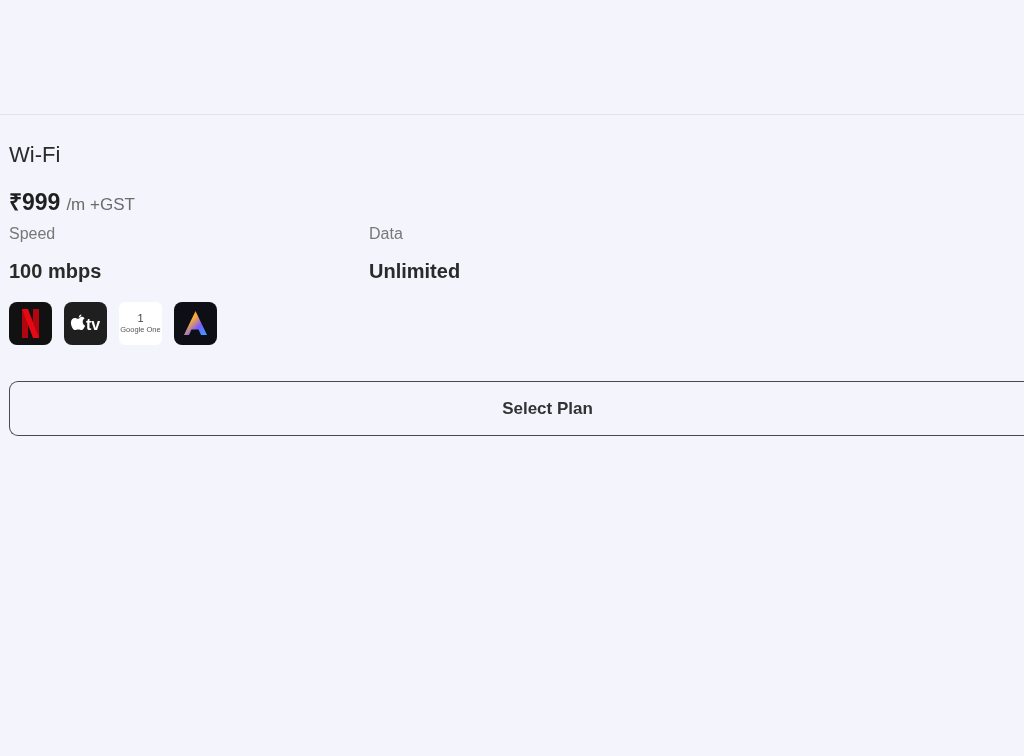 The height and width of the screenshot is (756, 1024). Describe the element at coordinates (32, 234) in the screenshot. I see `spec-label: Speed` at that location.